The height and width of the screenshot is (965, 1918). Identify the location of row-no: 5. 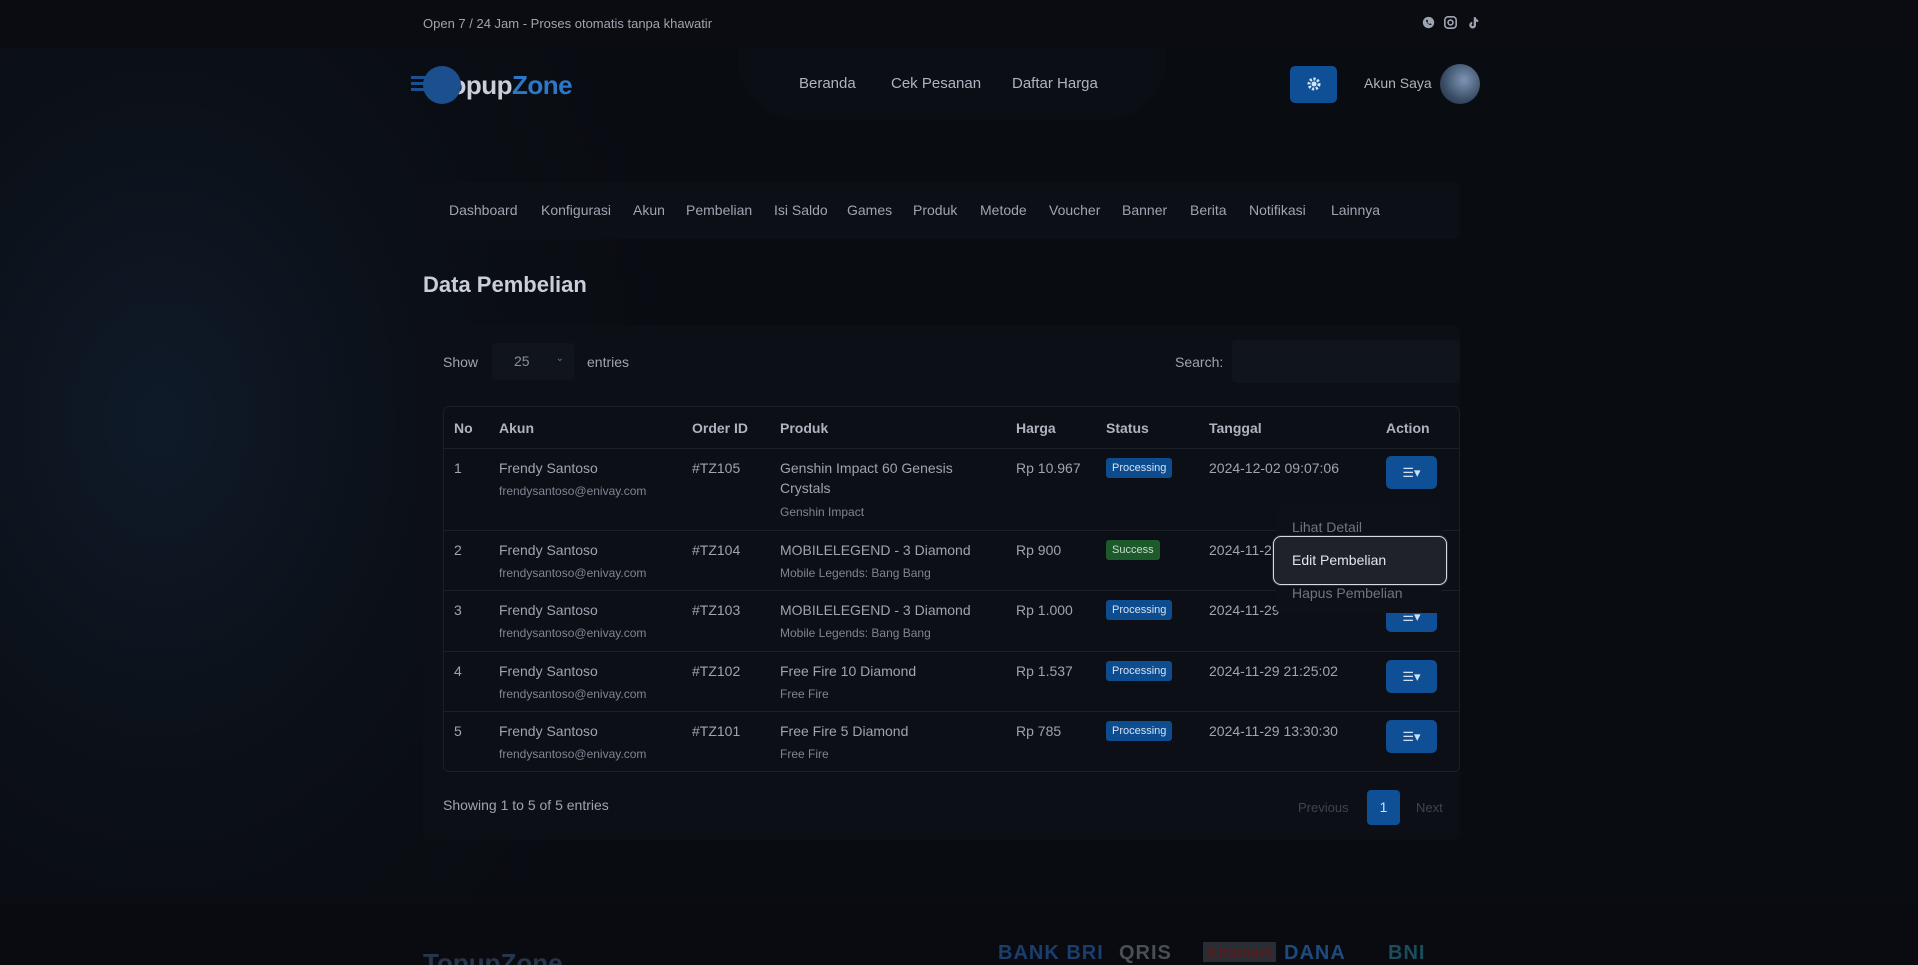
(458, 731).